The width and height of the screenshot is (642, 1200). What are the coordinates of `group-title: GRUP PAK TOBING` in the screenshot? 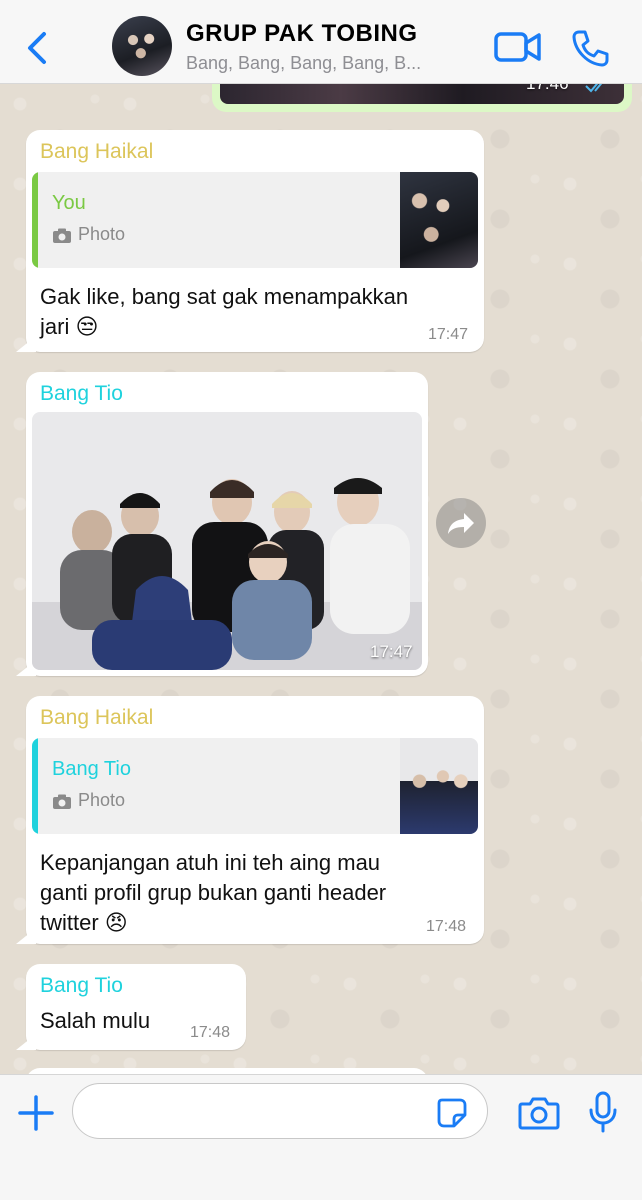 It's located at (302, 34).